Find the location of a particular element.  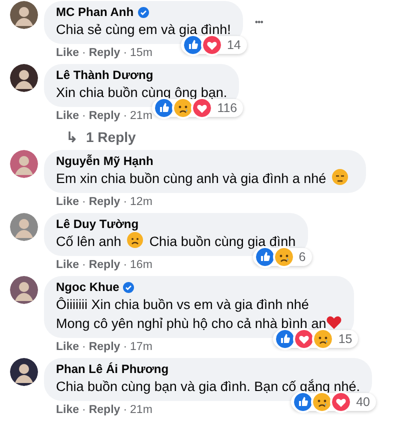

reaction-count: 116 is located at coordinates (227, 108).